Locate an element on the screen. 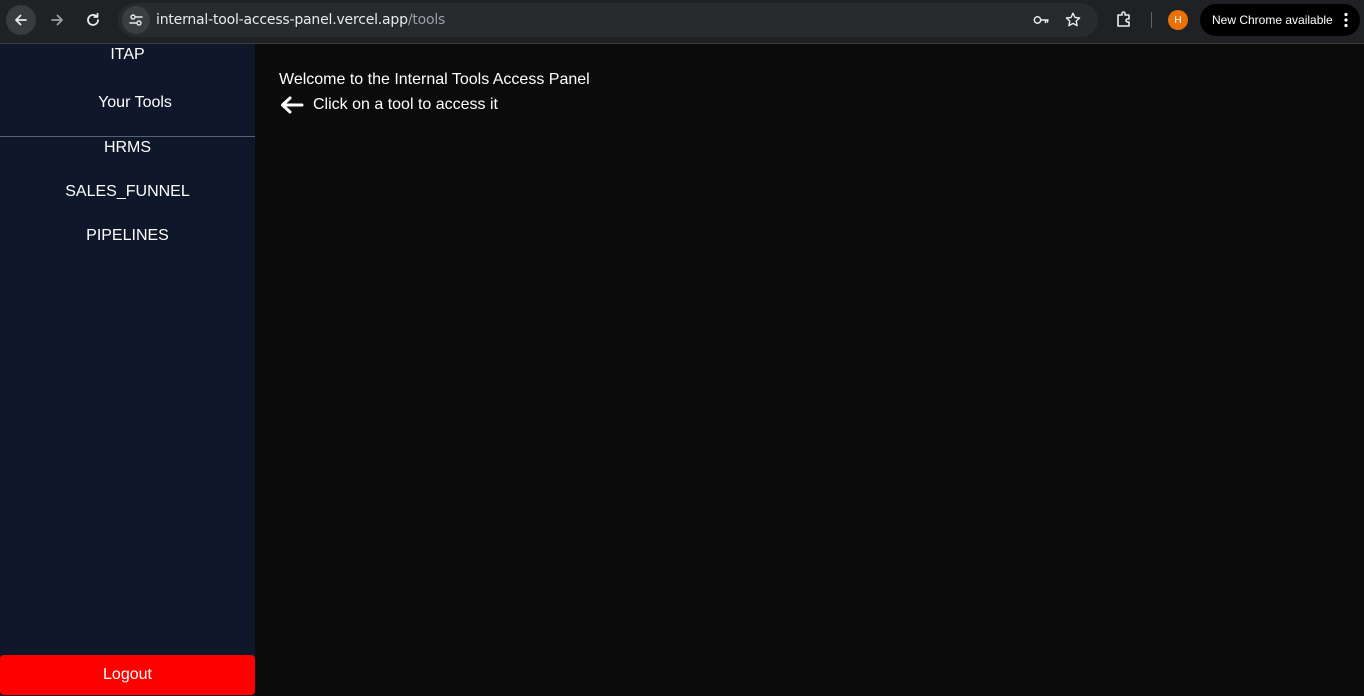 This screenshot has height=696, width=1364. profile-avatar: H is located at coordinates (1178, 20).